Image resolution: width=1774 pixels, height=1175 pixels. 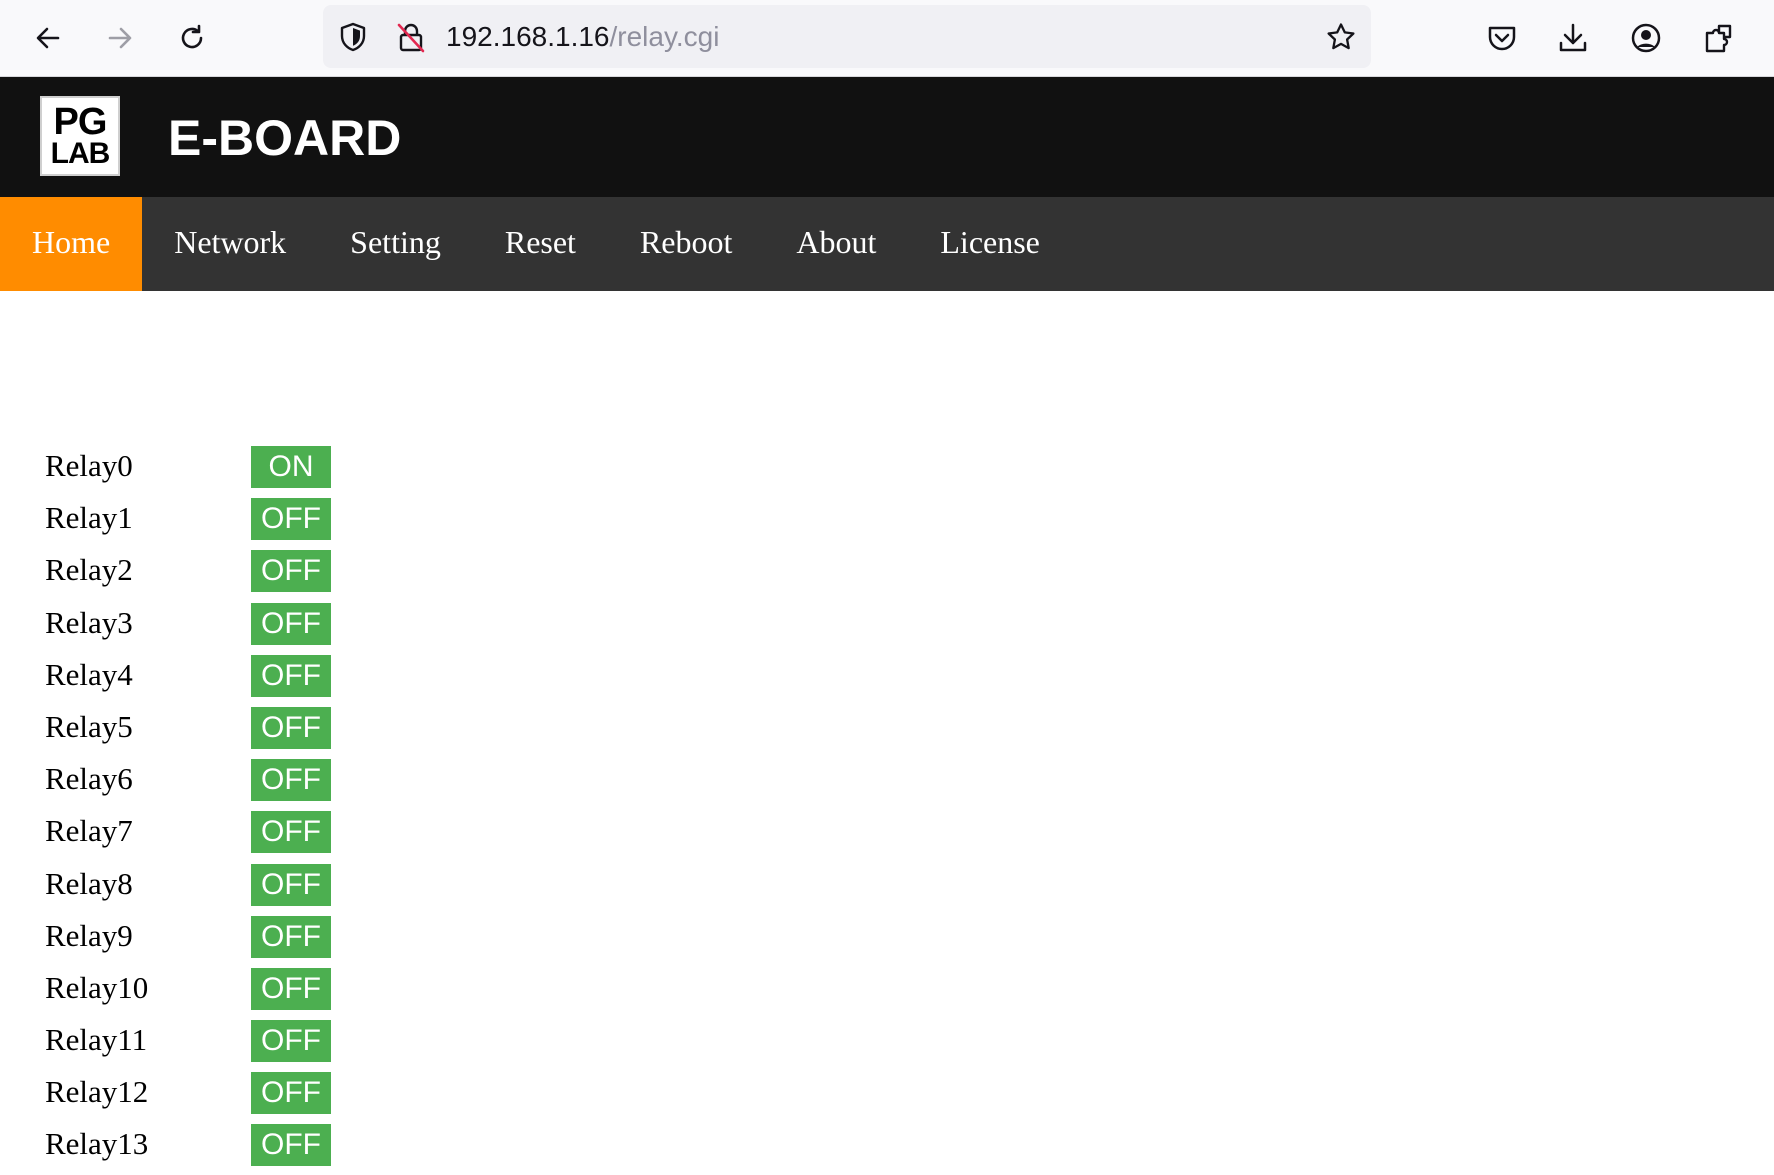 What do you see at coordinates (89, 831) in the screenshot?
I see `relay-label: Relay7` at bounding box center [89, 831].